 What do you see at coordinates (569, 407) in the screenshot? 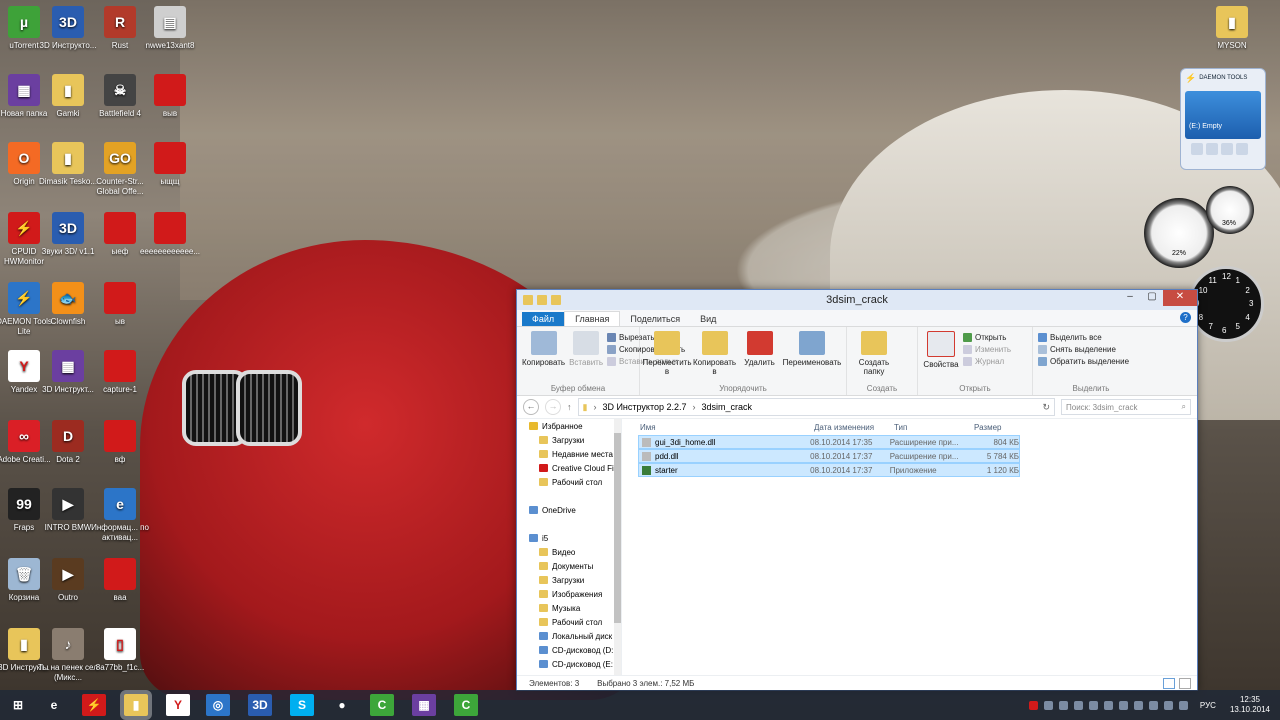
I see `up-button: ↑` at bounding box center [569, 407].